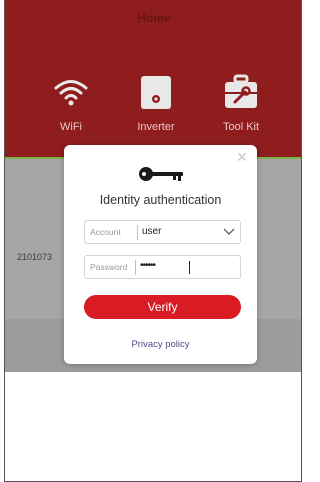 The height and width of the screenshot is (482, 320). I want to click on text-cursor, so click(189, 267).